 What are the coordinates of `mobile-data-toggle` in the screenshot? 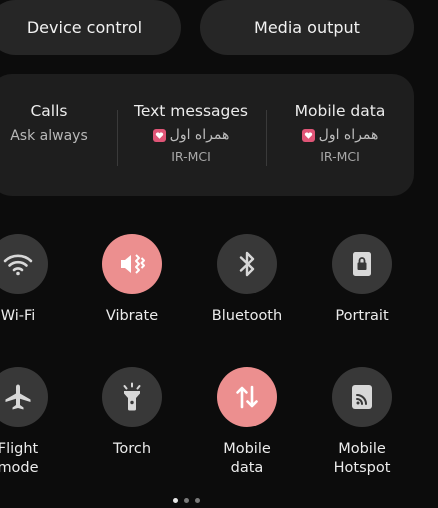 It's located at (247, 397).